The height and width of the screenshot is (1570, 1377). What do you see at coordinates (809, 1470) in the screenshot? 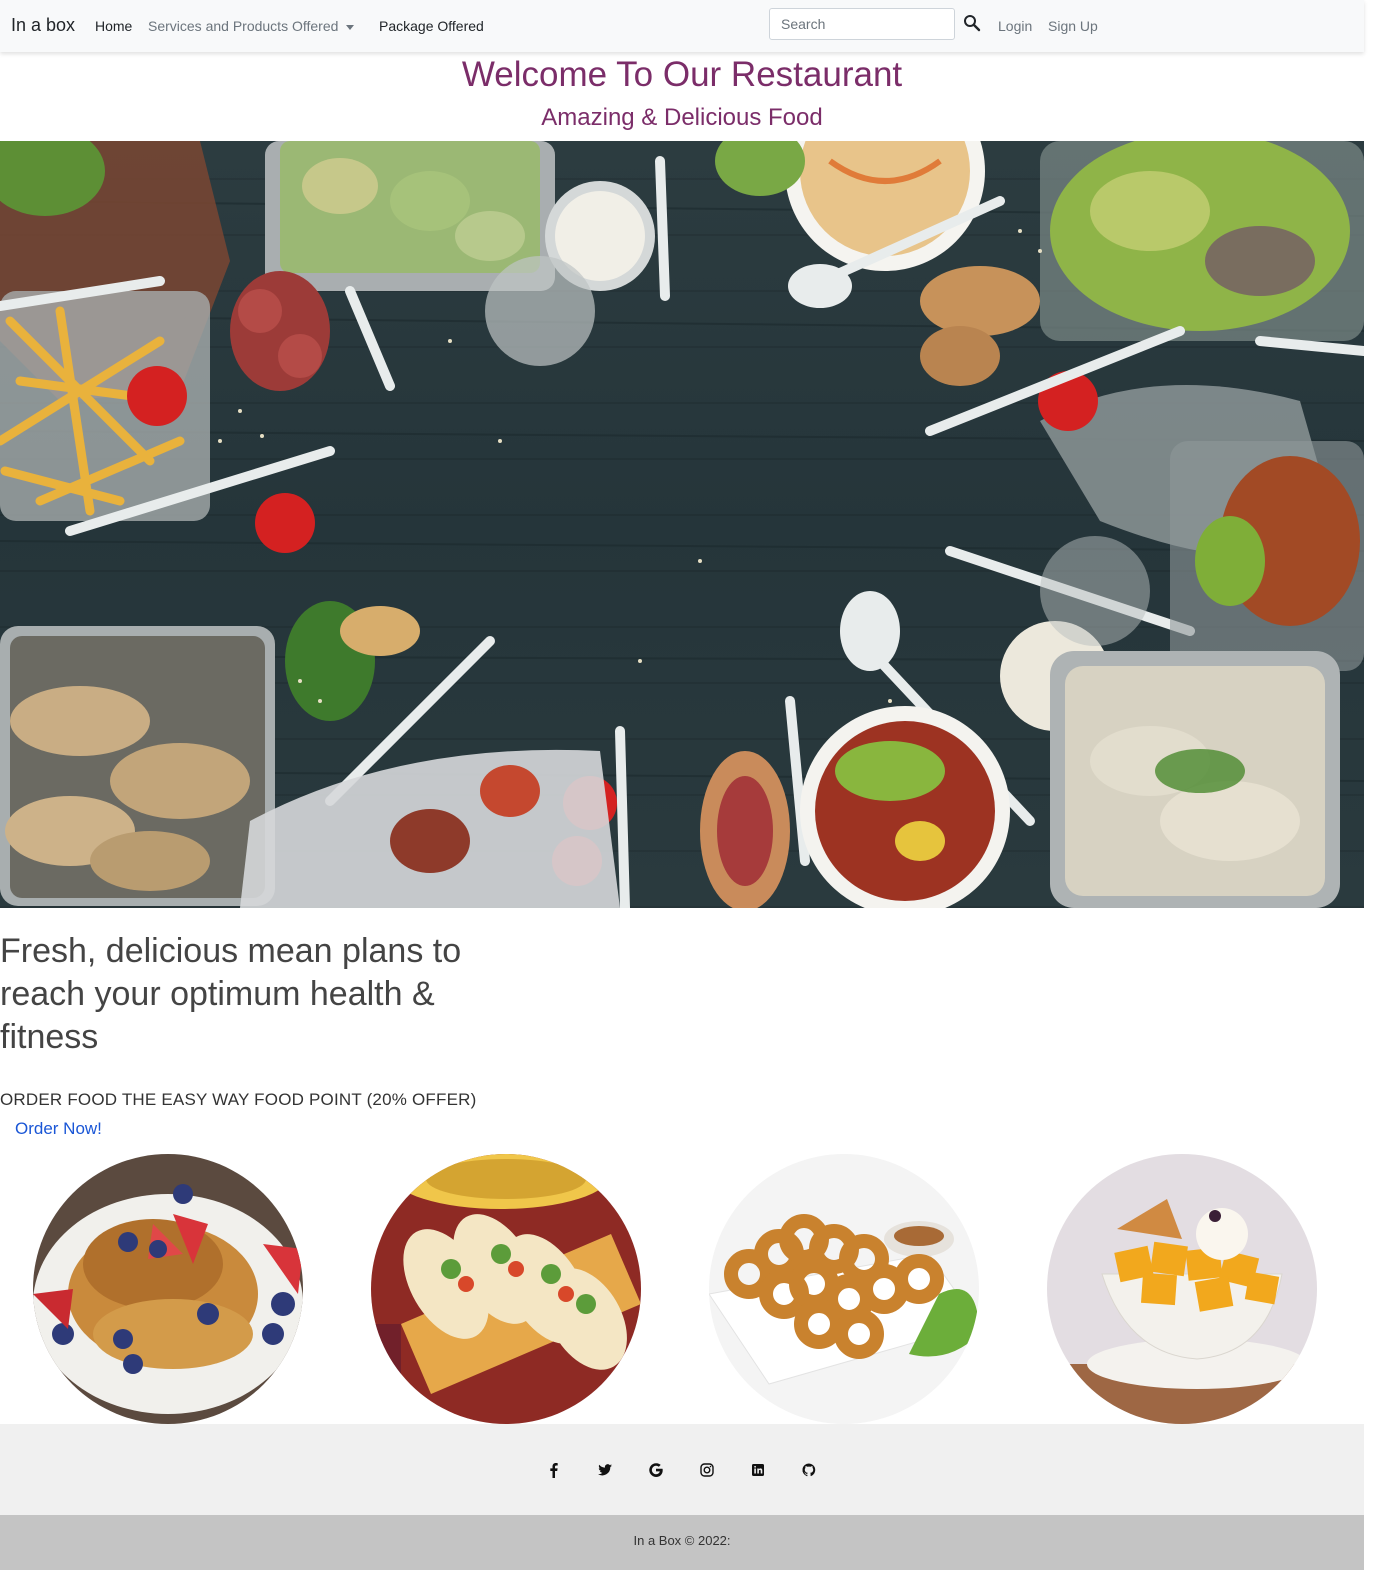
I see `github-icon` at bounding box center [809, 1470].